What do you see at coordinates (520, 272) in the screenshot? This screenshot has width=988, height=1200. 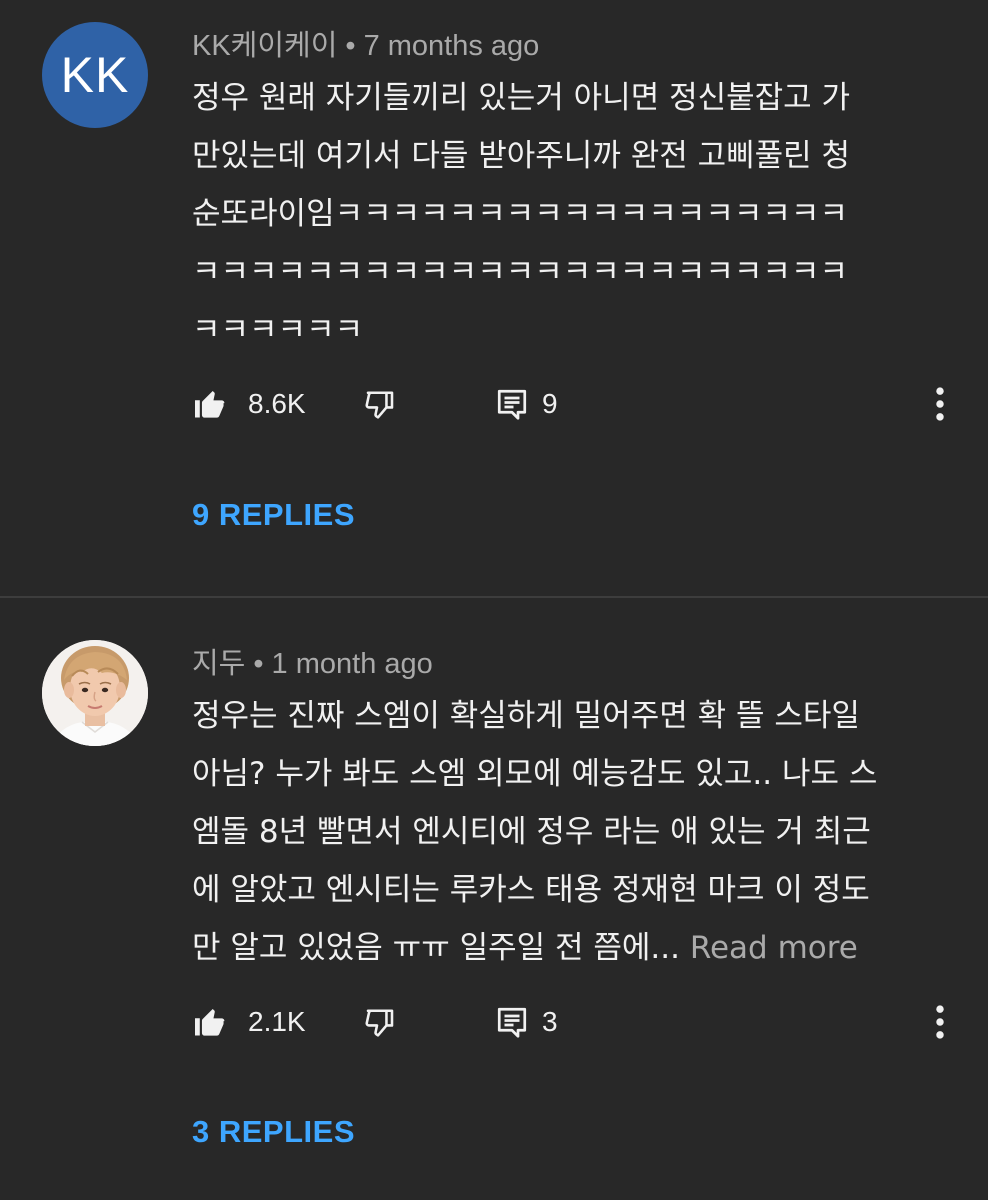 I see `comment-text-line: ㅋㅋㅋㅋㅋㅋㅋㅋㅋㅋㅋㅋㅋㅋㅋㅋㅋㅋㅋㅋㅋㅋㅋ` at bounding box center [520, 272].